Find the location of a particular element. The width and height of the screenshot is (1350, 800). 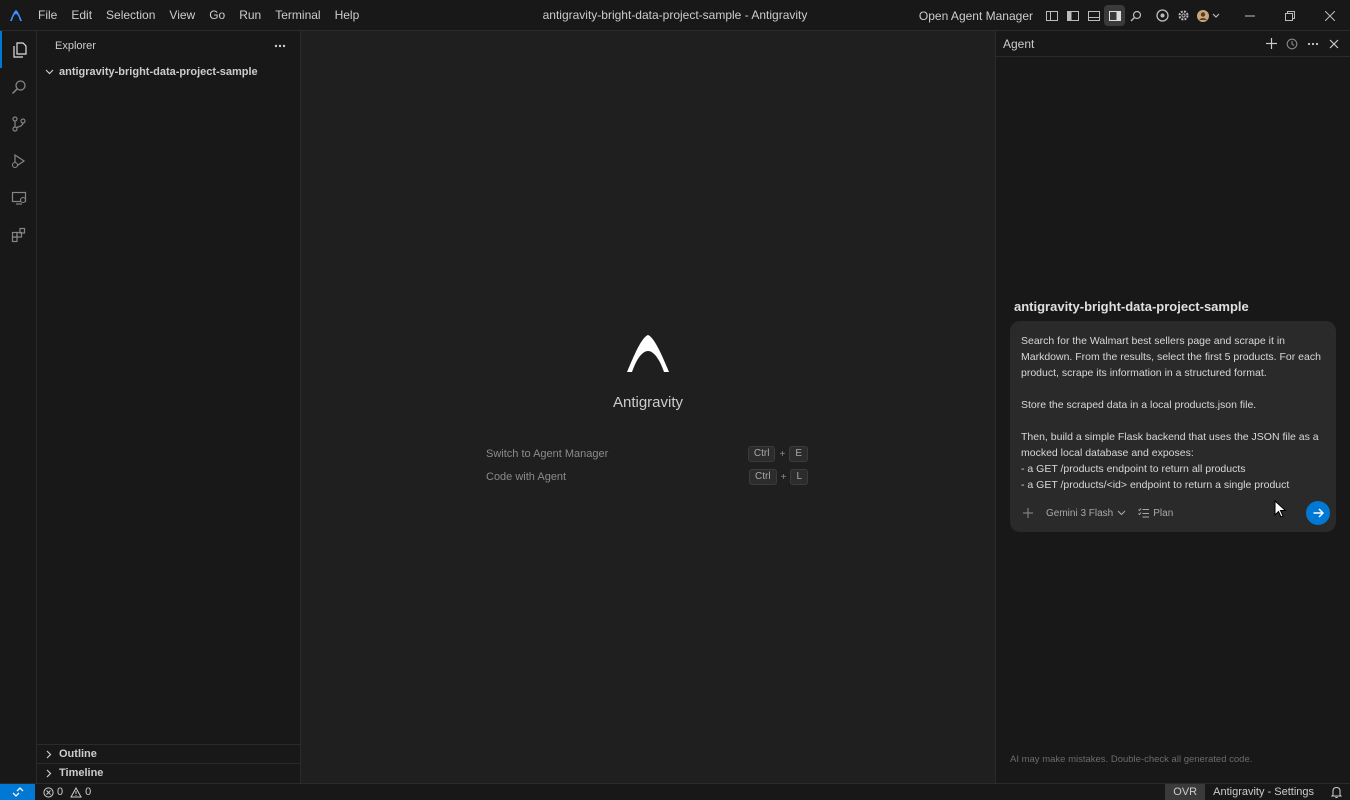

shortcut-agent-manager: Switch to Agent Manager Ctrl + E is located at coordinates (647, 454).